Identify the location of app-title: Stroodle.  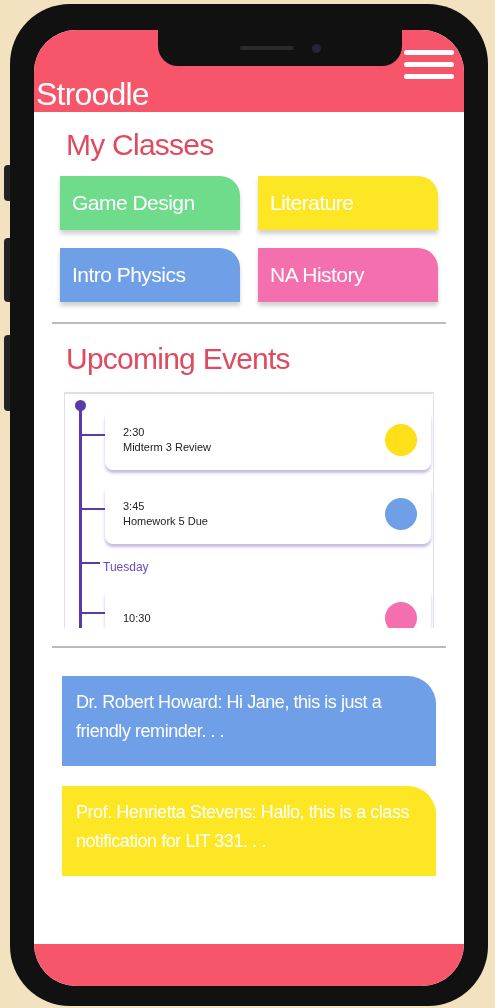
(92, 95).